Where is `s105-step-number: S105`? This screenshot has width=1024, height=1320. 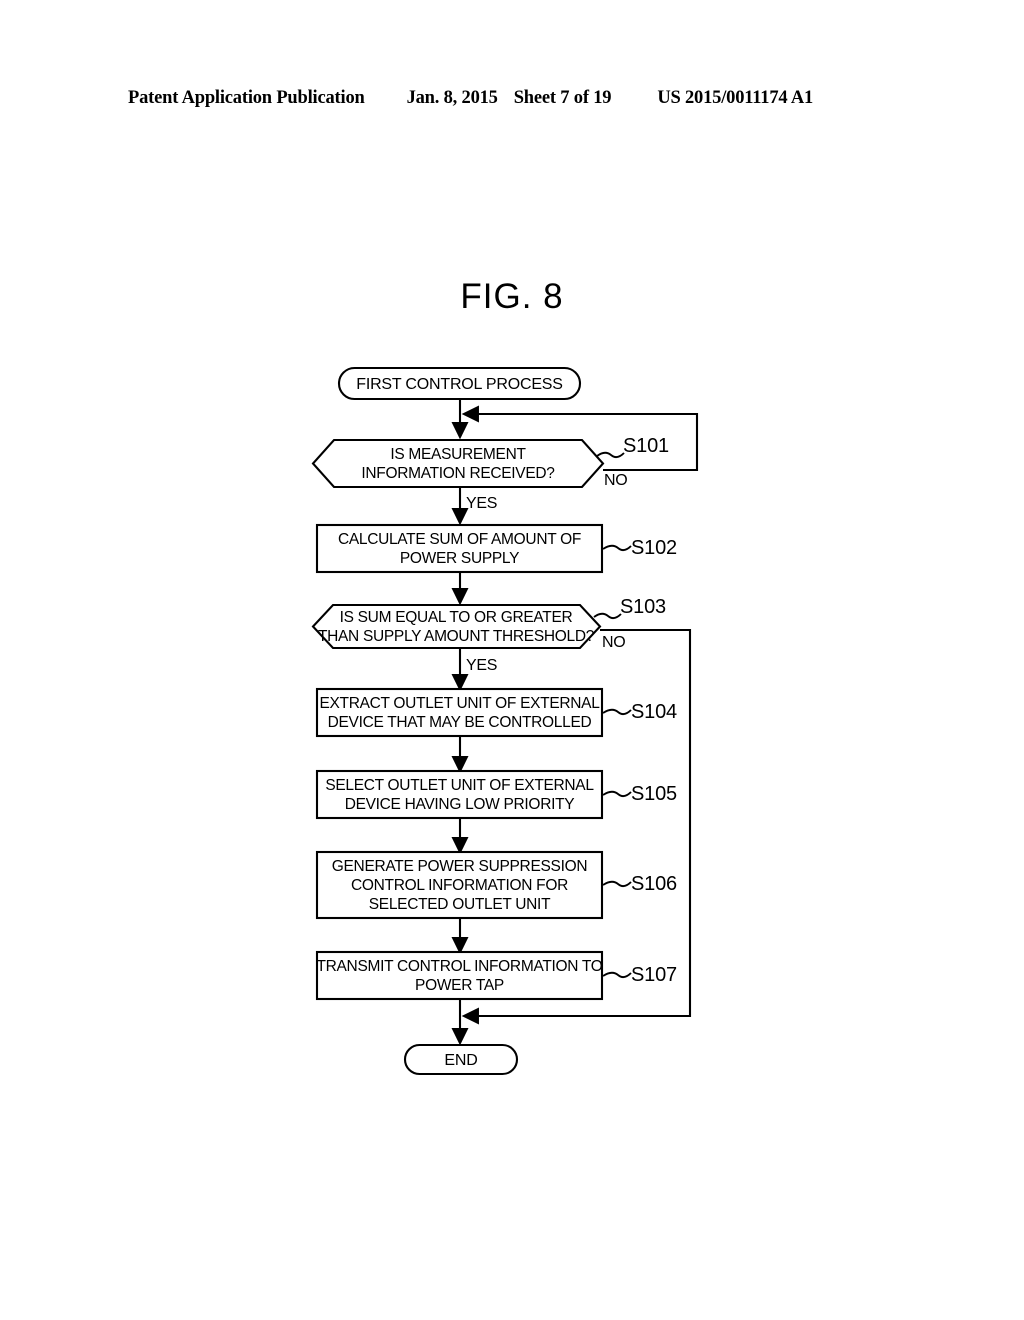
s105-step-number: S105 is located at coordinates (654, 794).